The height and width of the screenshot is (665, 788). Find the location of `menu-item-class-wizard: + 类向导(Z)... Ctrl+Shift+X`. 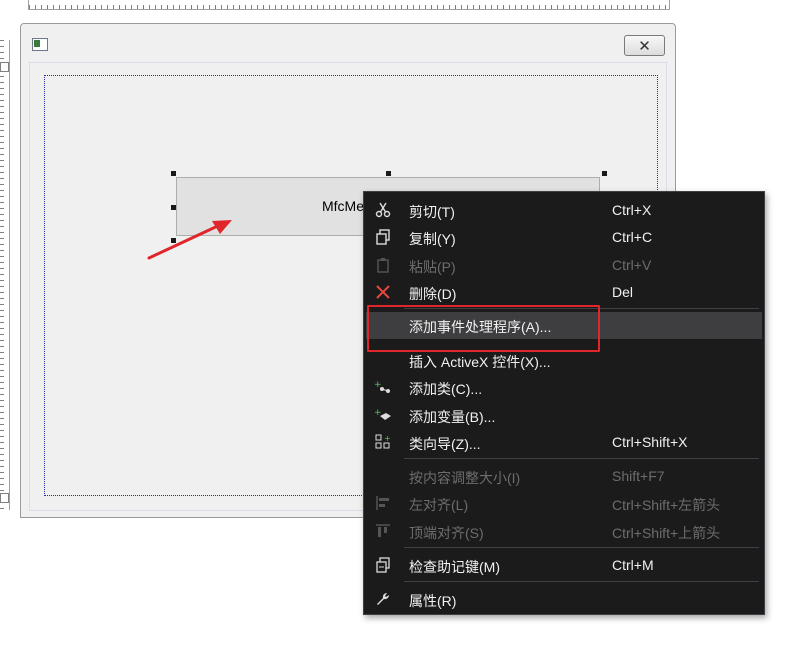

menu-item-class-wizard: + 类向导(Z)... Ctrl+Shift+X is located at coordinates (564, 442).